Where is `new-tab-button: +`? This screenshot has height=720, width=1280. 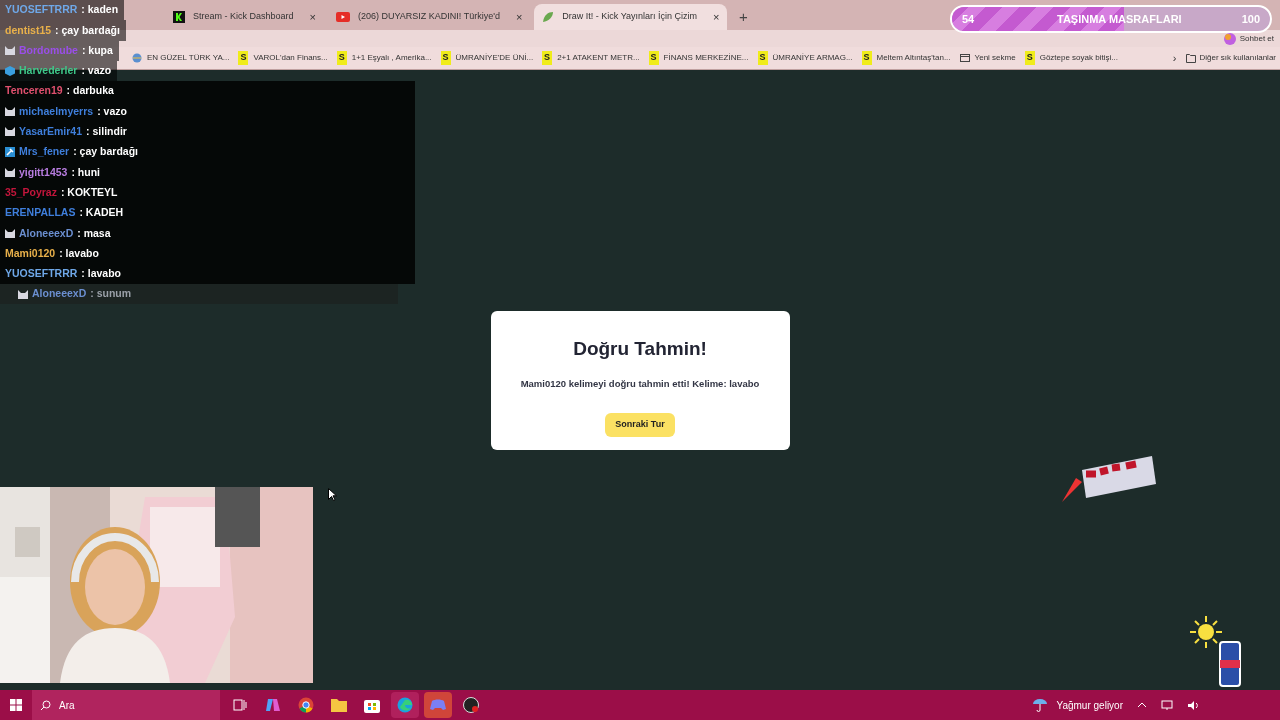 new-tab-button: + is located at coordinates (743, 17).